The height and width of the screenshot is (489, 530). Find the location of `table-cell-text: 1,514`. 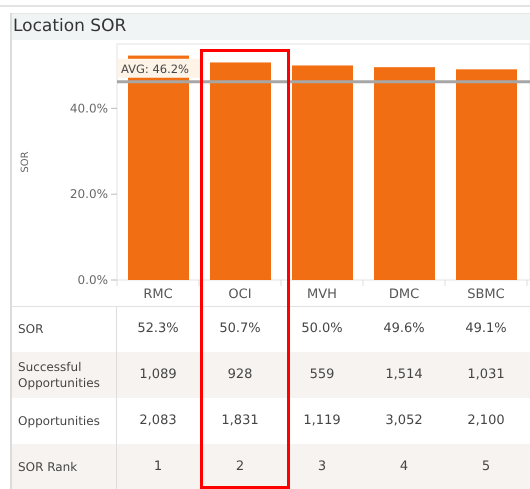

table-cell-text: 1,514 is located at coordinates (404, 375).